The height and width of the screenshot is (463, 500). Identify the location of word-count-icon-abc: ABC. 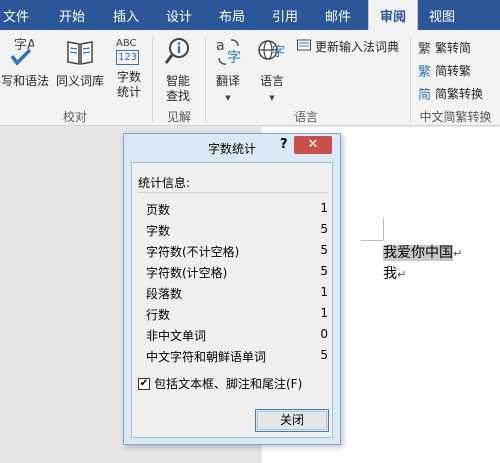
(126, 43).